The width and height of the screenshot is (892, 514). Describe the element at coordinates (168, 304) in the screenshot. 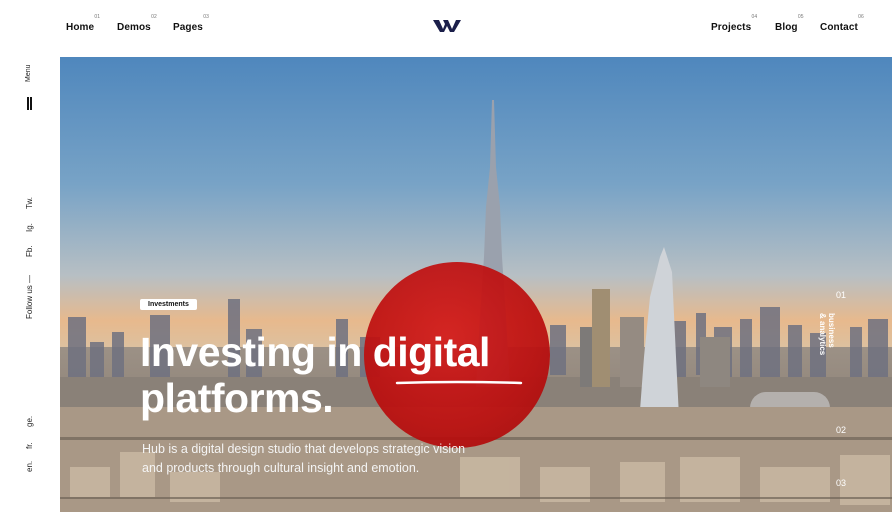

I see `category-badge: Investments` at that location.